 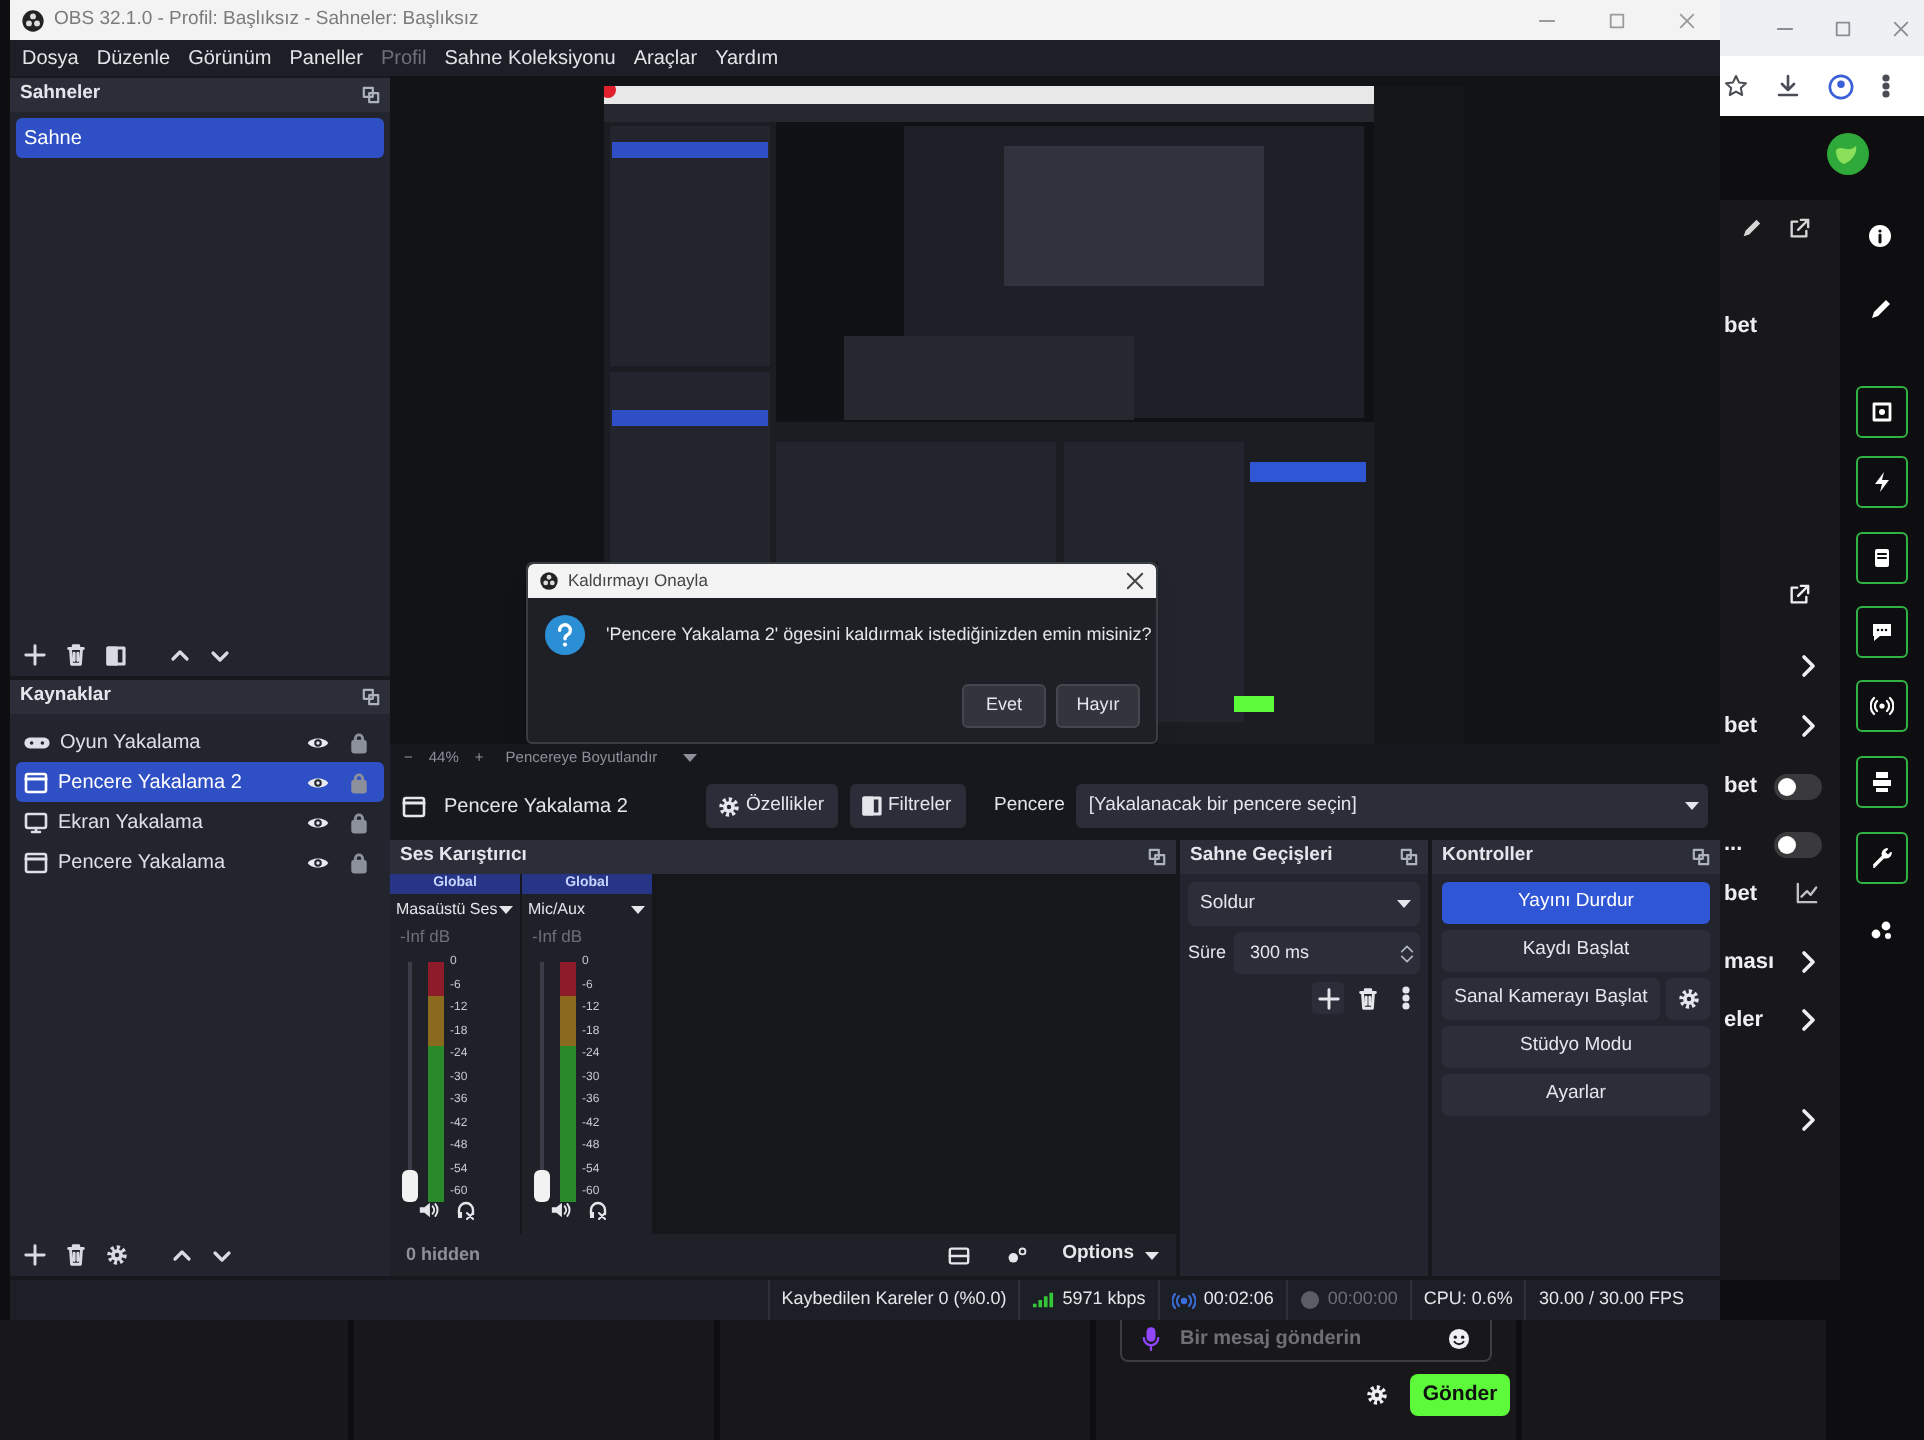 I want to click on advanced-audio-icon, so click(x=1017, y=1255).